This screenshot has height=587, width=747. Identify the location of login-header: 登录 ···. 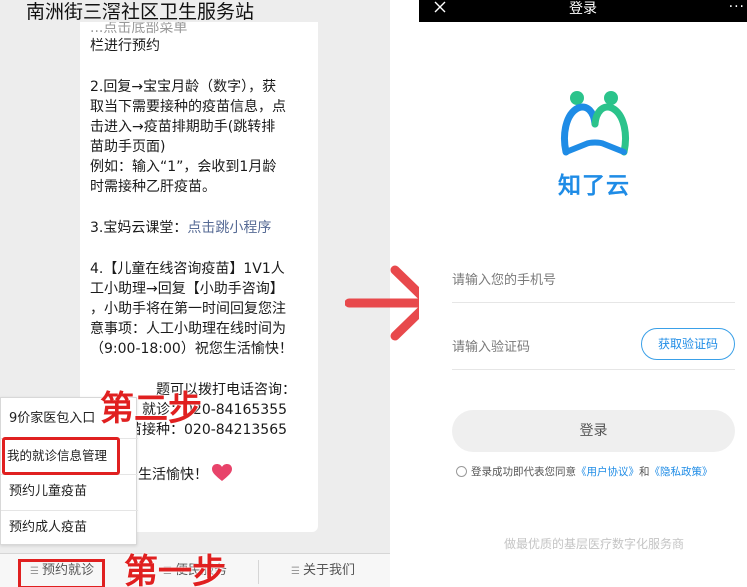
(583, 11).